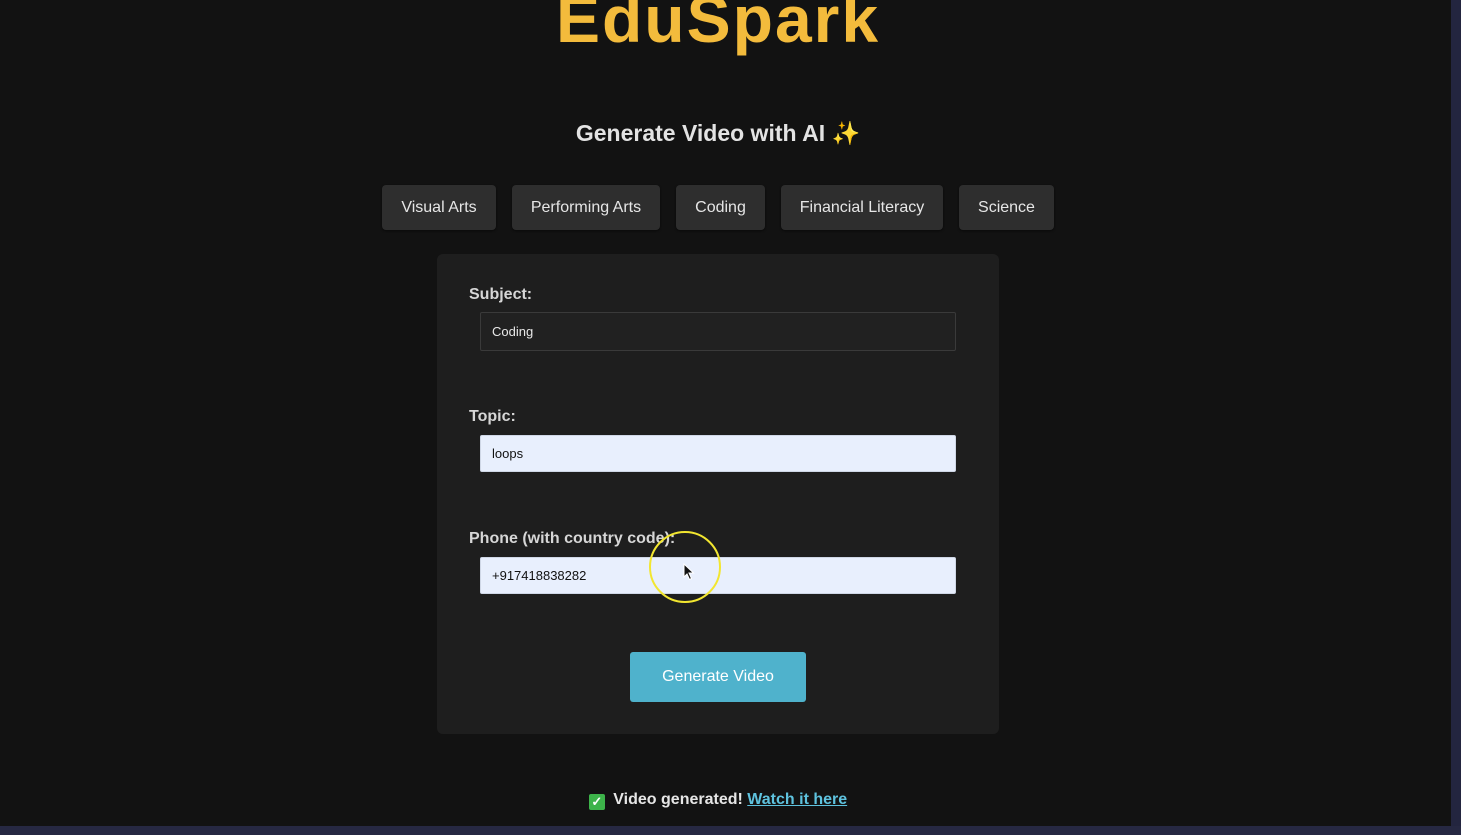 This screenshot has height=835, width=1461. Describe the element at coordinates (1456, 417) in the screenshot. I see `window-right-edge` at that location.